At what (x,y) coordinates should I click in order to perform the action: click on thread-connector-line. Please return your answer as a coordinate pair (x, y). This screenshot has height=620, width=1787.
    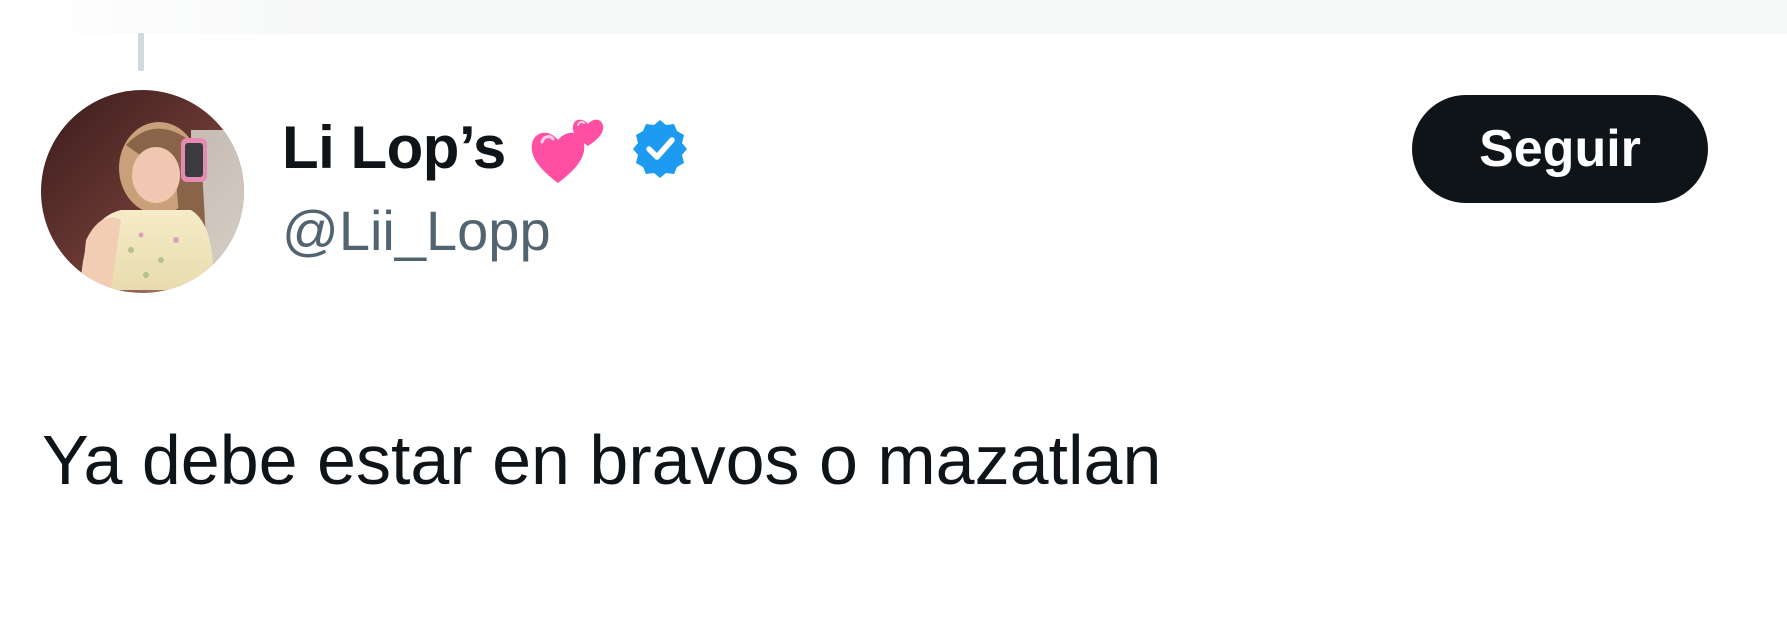
    Looking at the image, I should click on (141, 52).